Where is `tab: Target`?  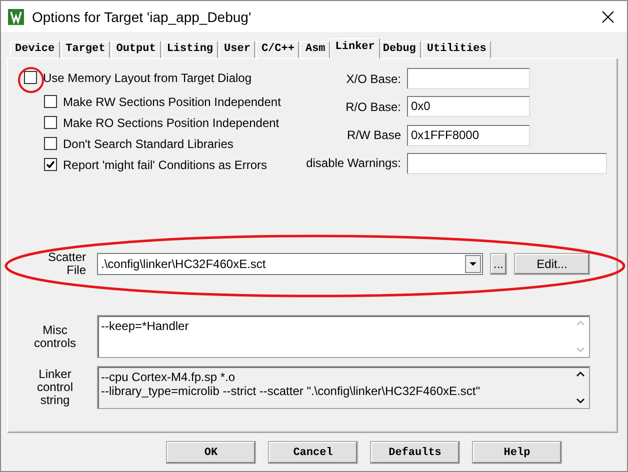 tab: Target is located at coordinates (85, 49).